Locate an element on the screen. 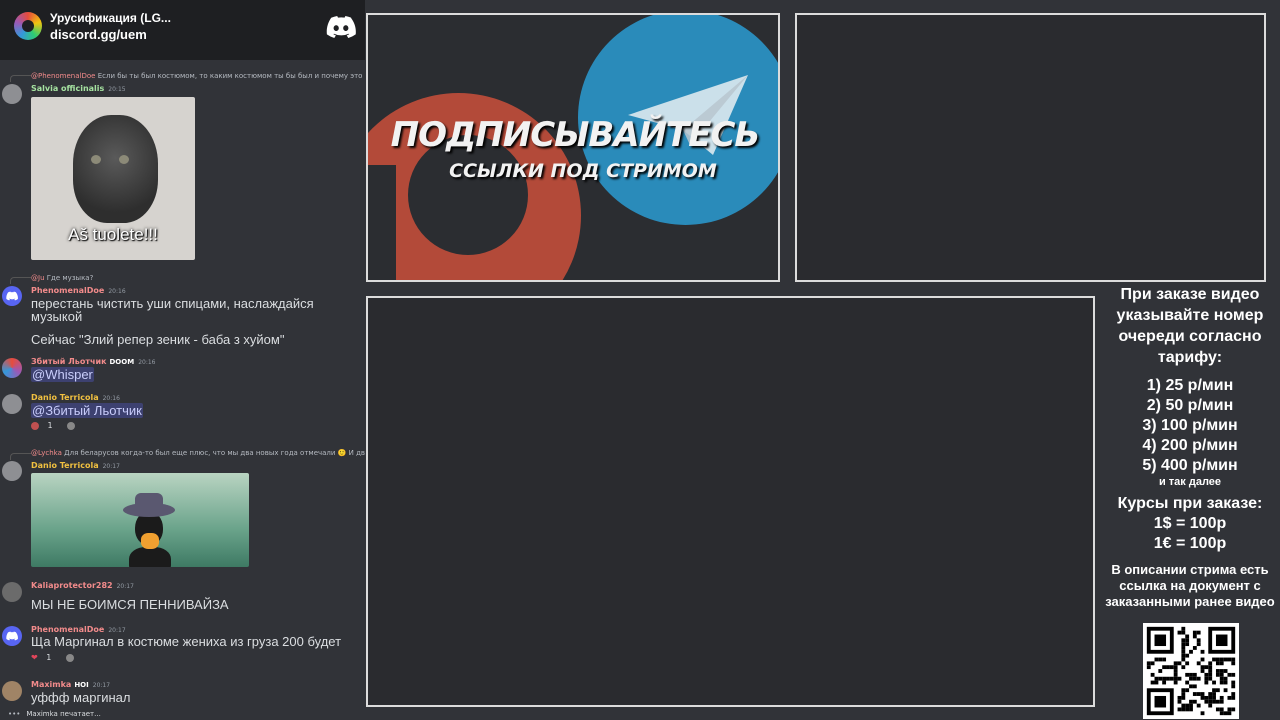  reply-preview: @Ju Где музыка? is located at coordinates (198, 278).